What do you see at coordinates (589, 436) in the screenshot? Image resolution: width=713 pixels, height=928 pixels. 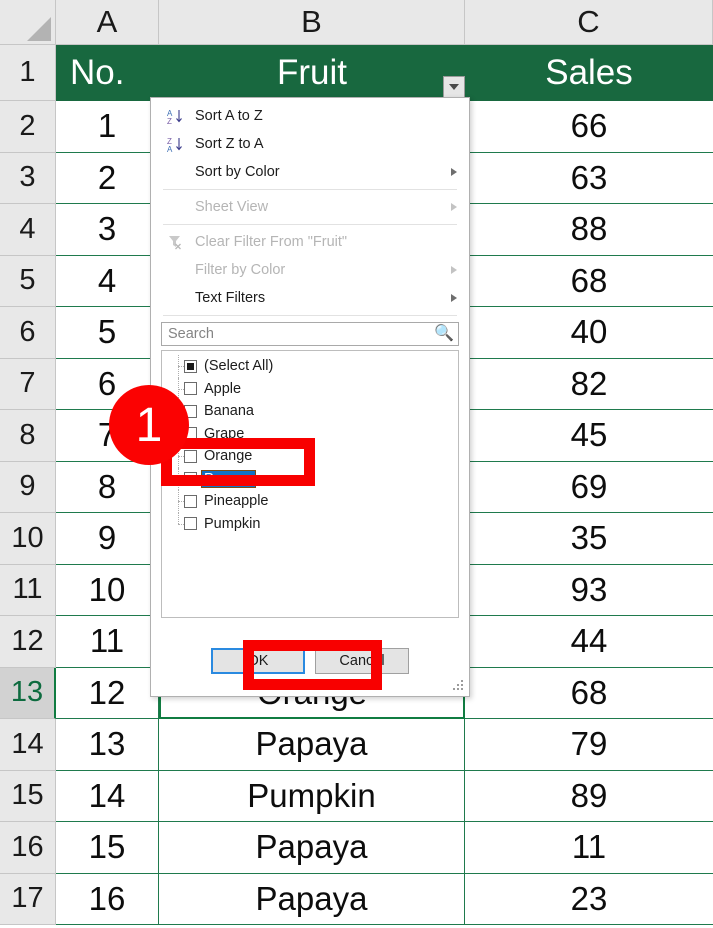 I see `cell-c8: 45` at bounding box center [589, 436].